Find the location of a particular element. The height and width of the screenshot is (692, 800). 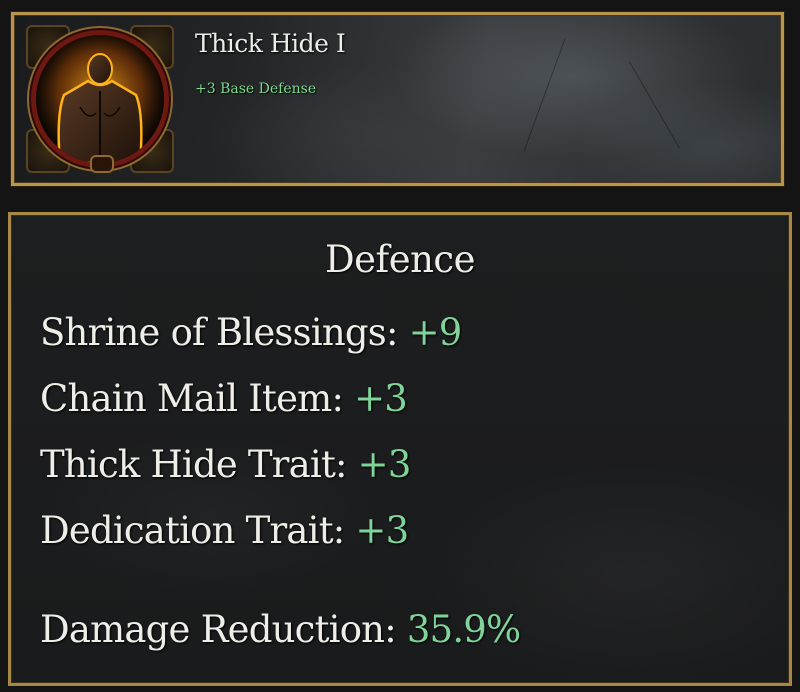

medallion-clasp is located at coordinates (102, 164).